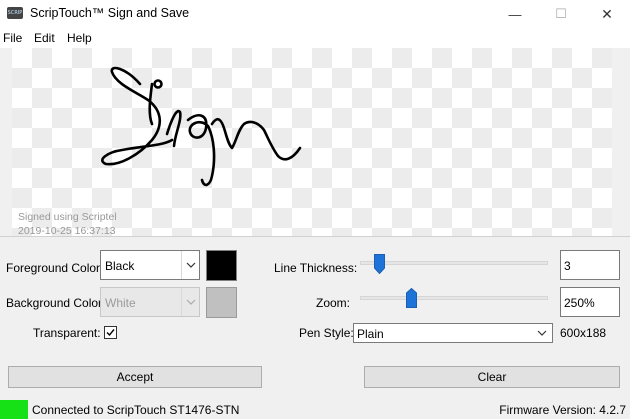  I want to click on close-button: ✕, so click(607, 14).